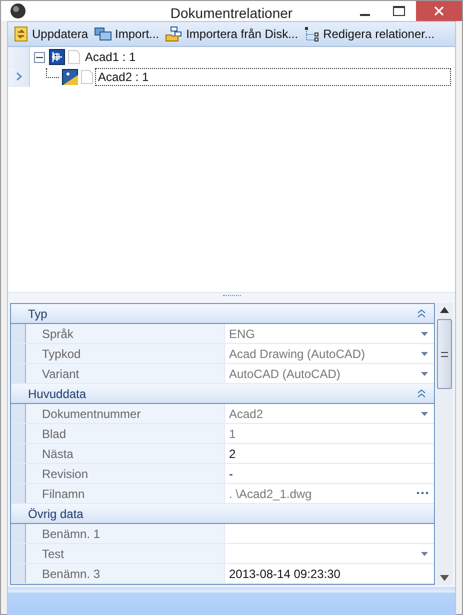 This screenshot has height=615, width=463. What do you see at coordinates (399, 11) in the screenshot?
I see `maximize-icon` at bounding box center [399, 11].